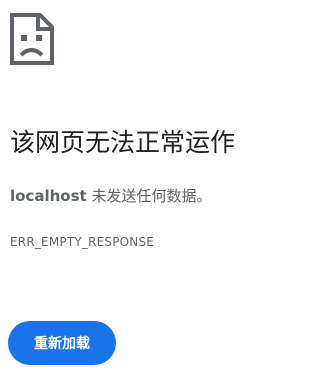 This screenshot has width=320, height=377. Describe the element at coordinates (62, 343) in the screenshot. I see `reload-button: 重新加载` at that location.